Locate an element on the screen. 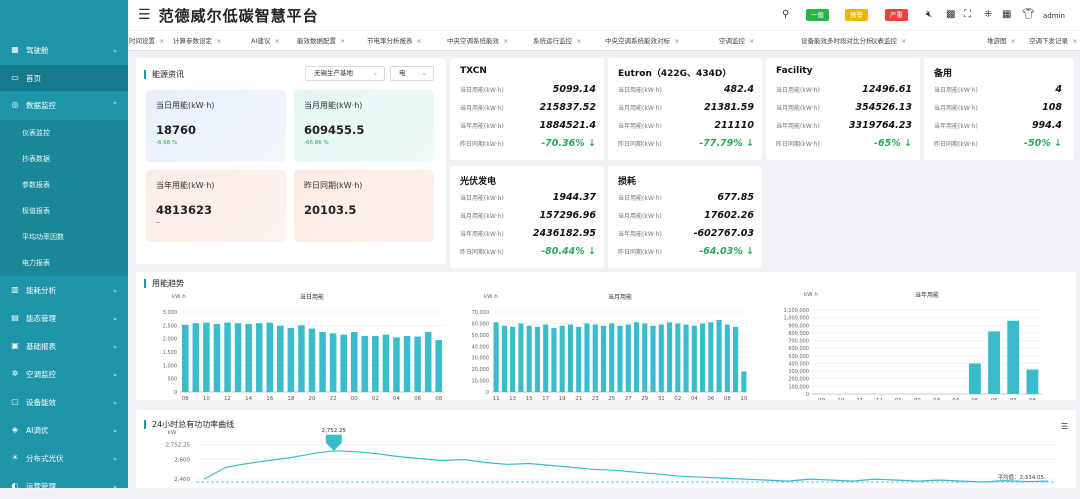 The image size is (1080, 499). x-tick-label: 07 is located at coordinates (1013, 399).